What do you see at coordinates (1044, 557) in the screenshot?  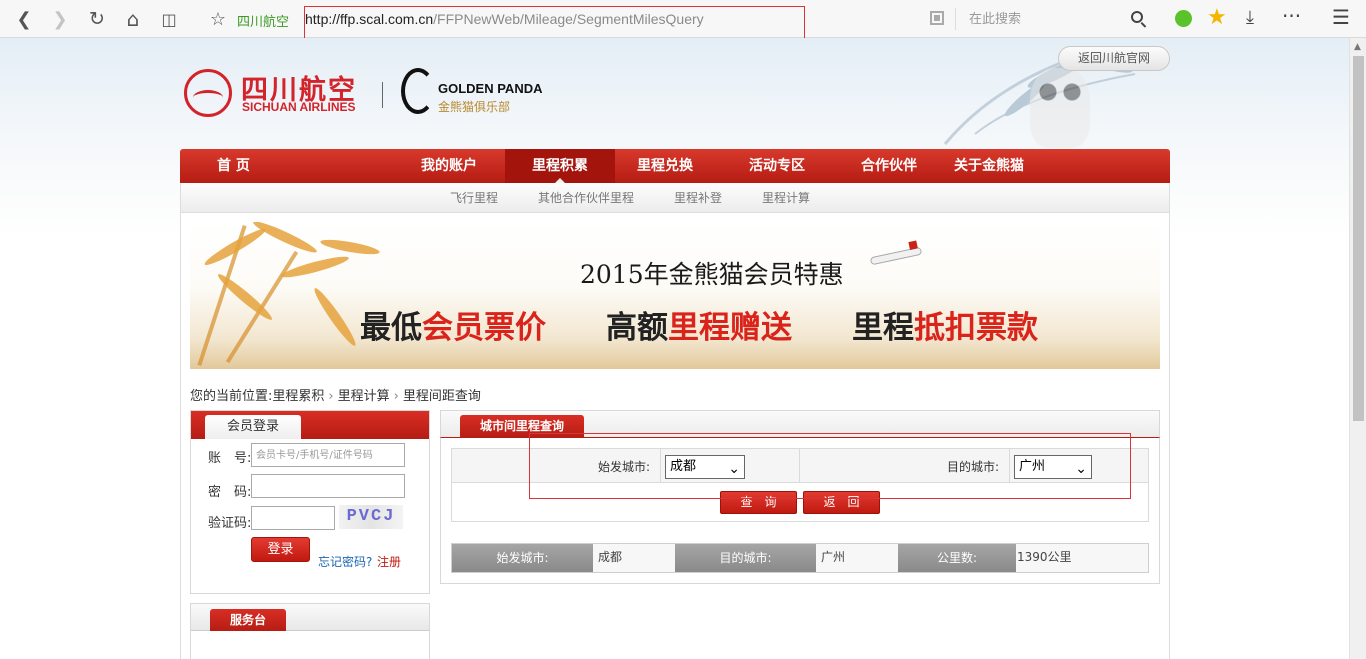 I see `result-distance-value: 1390公里` at bounding box center [1044, 557].